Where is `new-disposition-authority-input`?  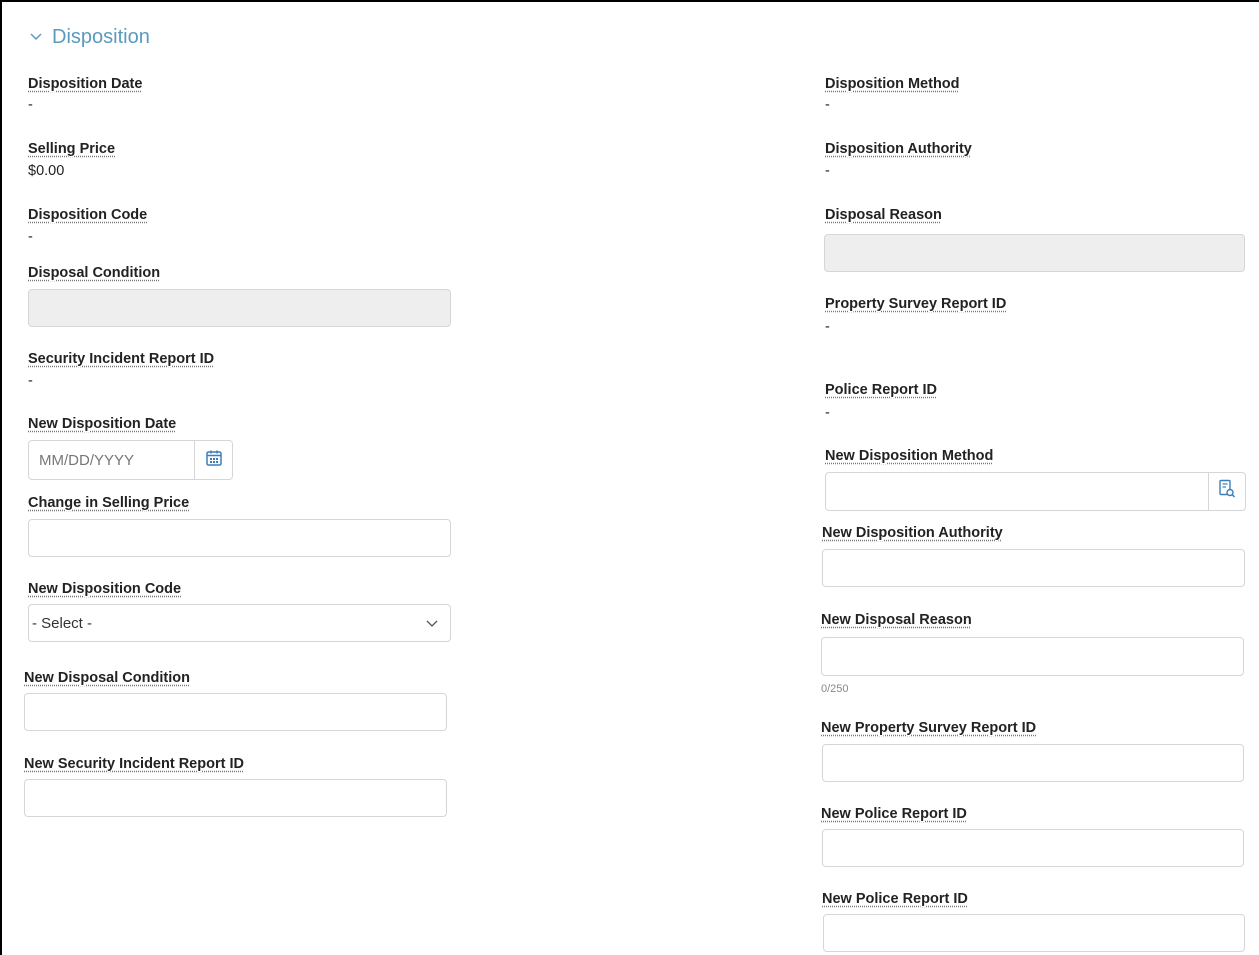 new-disposition-authority-input is located at coordinates (1033, 568).